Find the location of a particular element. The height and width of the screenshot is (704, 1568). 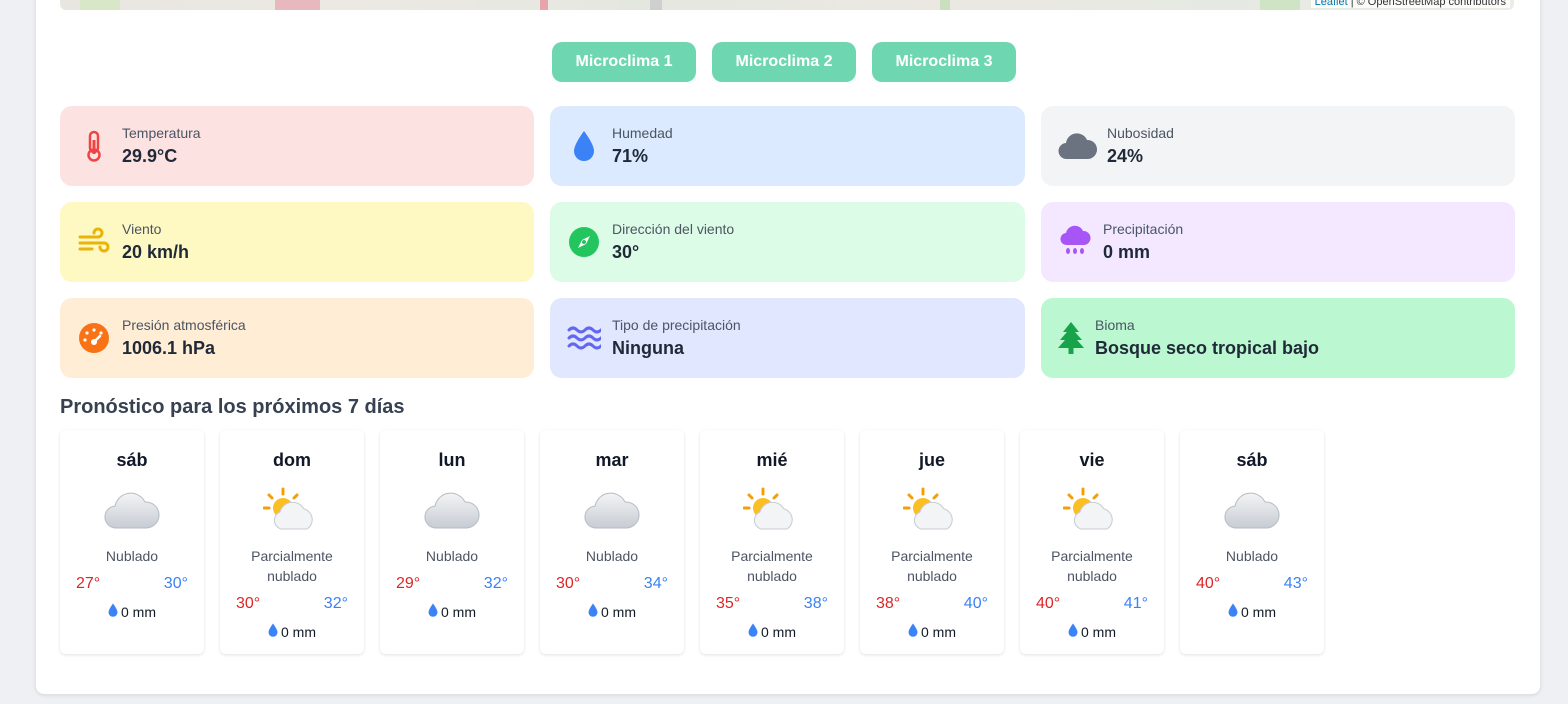

stat-label: Temperatura is located at coordinates (161, 133).